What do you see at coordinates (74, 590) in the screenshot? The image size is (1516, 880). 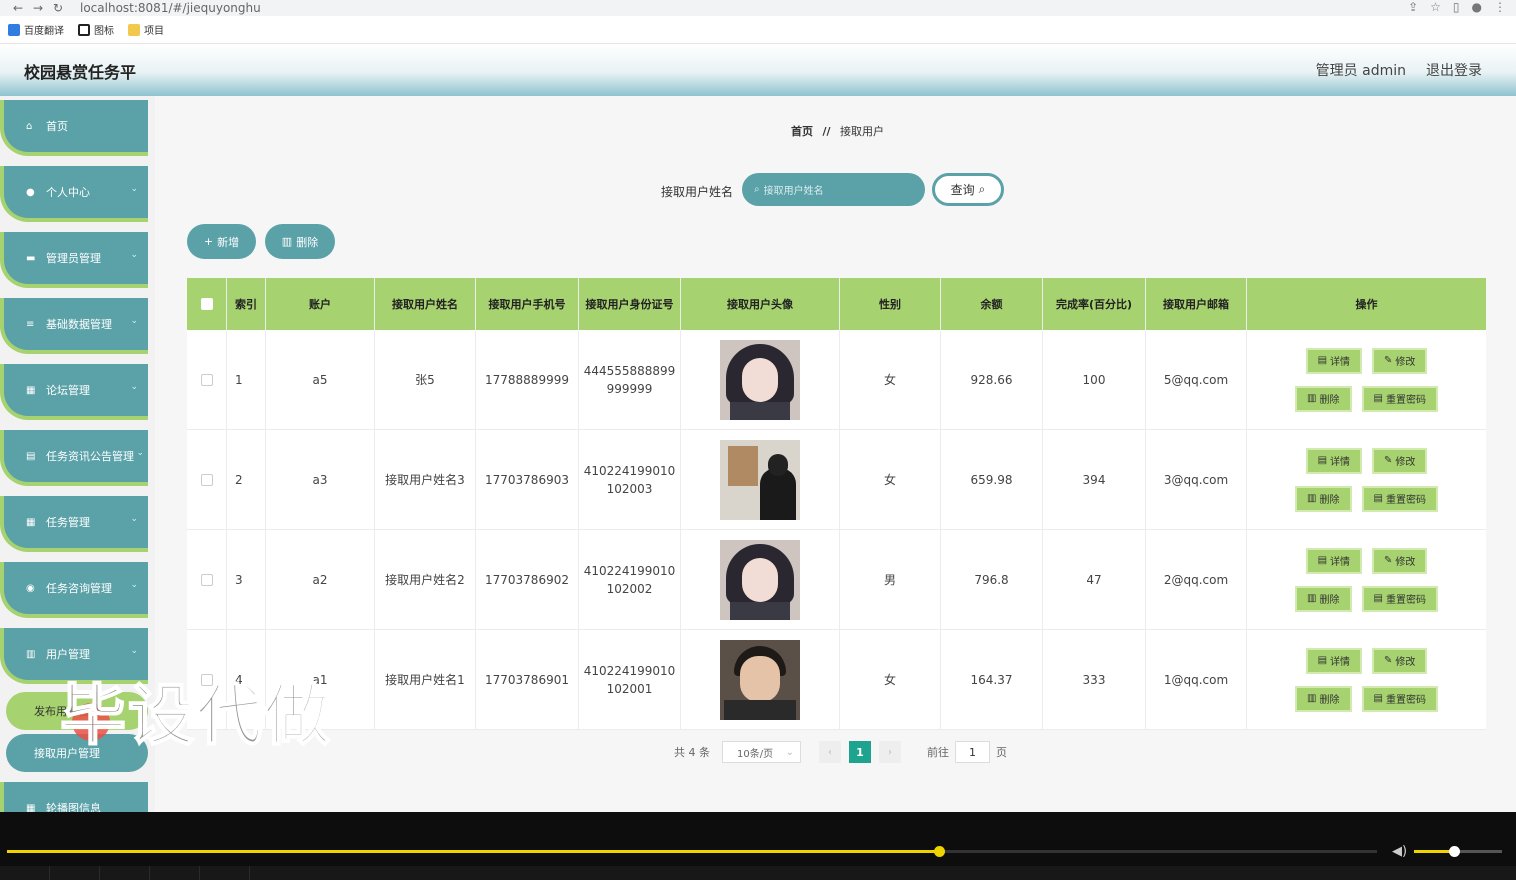 I see `sidebar-item-task-consult: ◉ 任务咨询管理 ⌄` at bounding box center [74, 590].